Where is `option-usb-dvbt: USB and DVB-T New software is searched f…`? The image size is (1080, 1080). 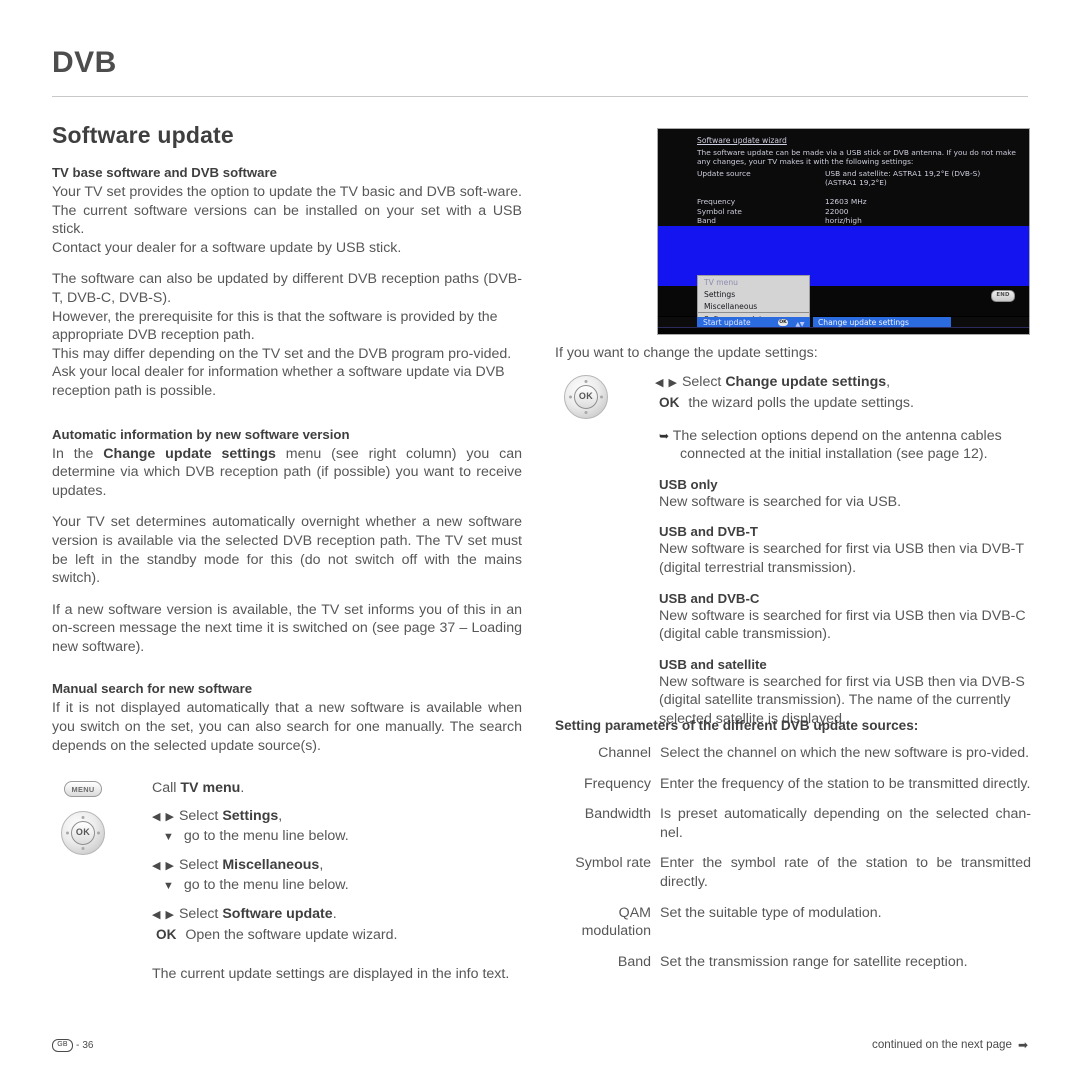
option-usb-dvbt: USB and DVB-T New software is searched f… is located at coordinates (845, 550).